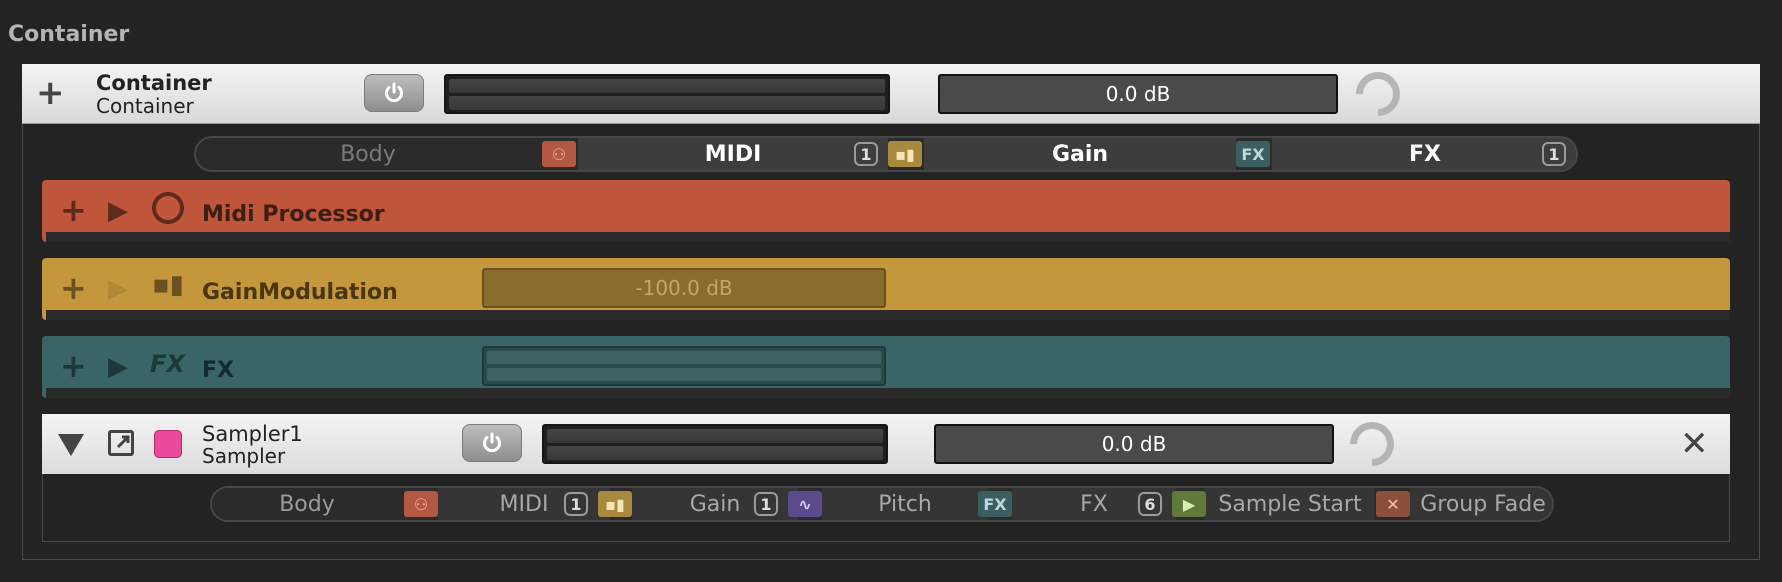 The image size is (1782, 582). I want to click on sampler-name: Sampler1, so click(252, 434).